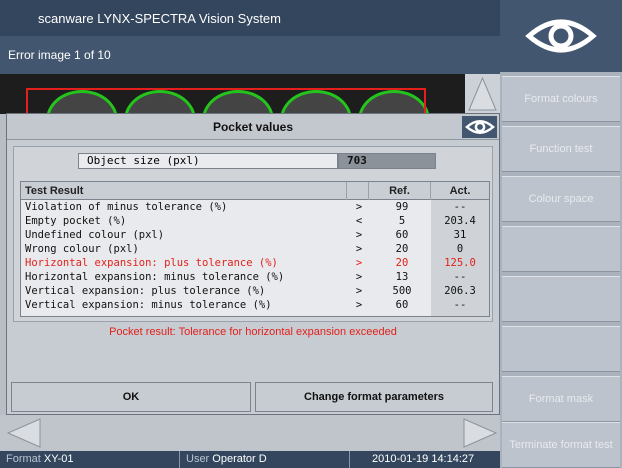 This screenshot has height=468, width=622. What do you see at coordinates (255, 207) in the screenshot?
I see `table-row: Violation of minus tolerance (%) >99 --` at bounding box center [255, 207].